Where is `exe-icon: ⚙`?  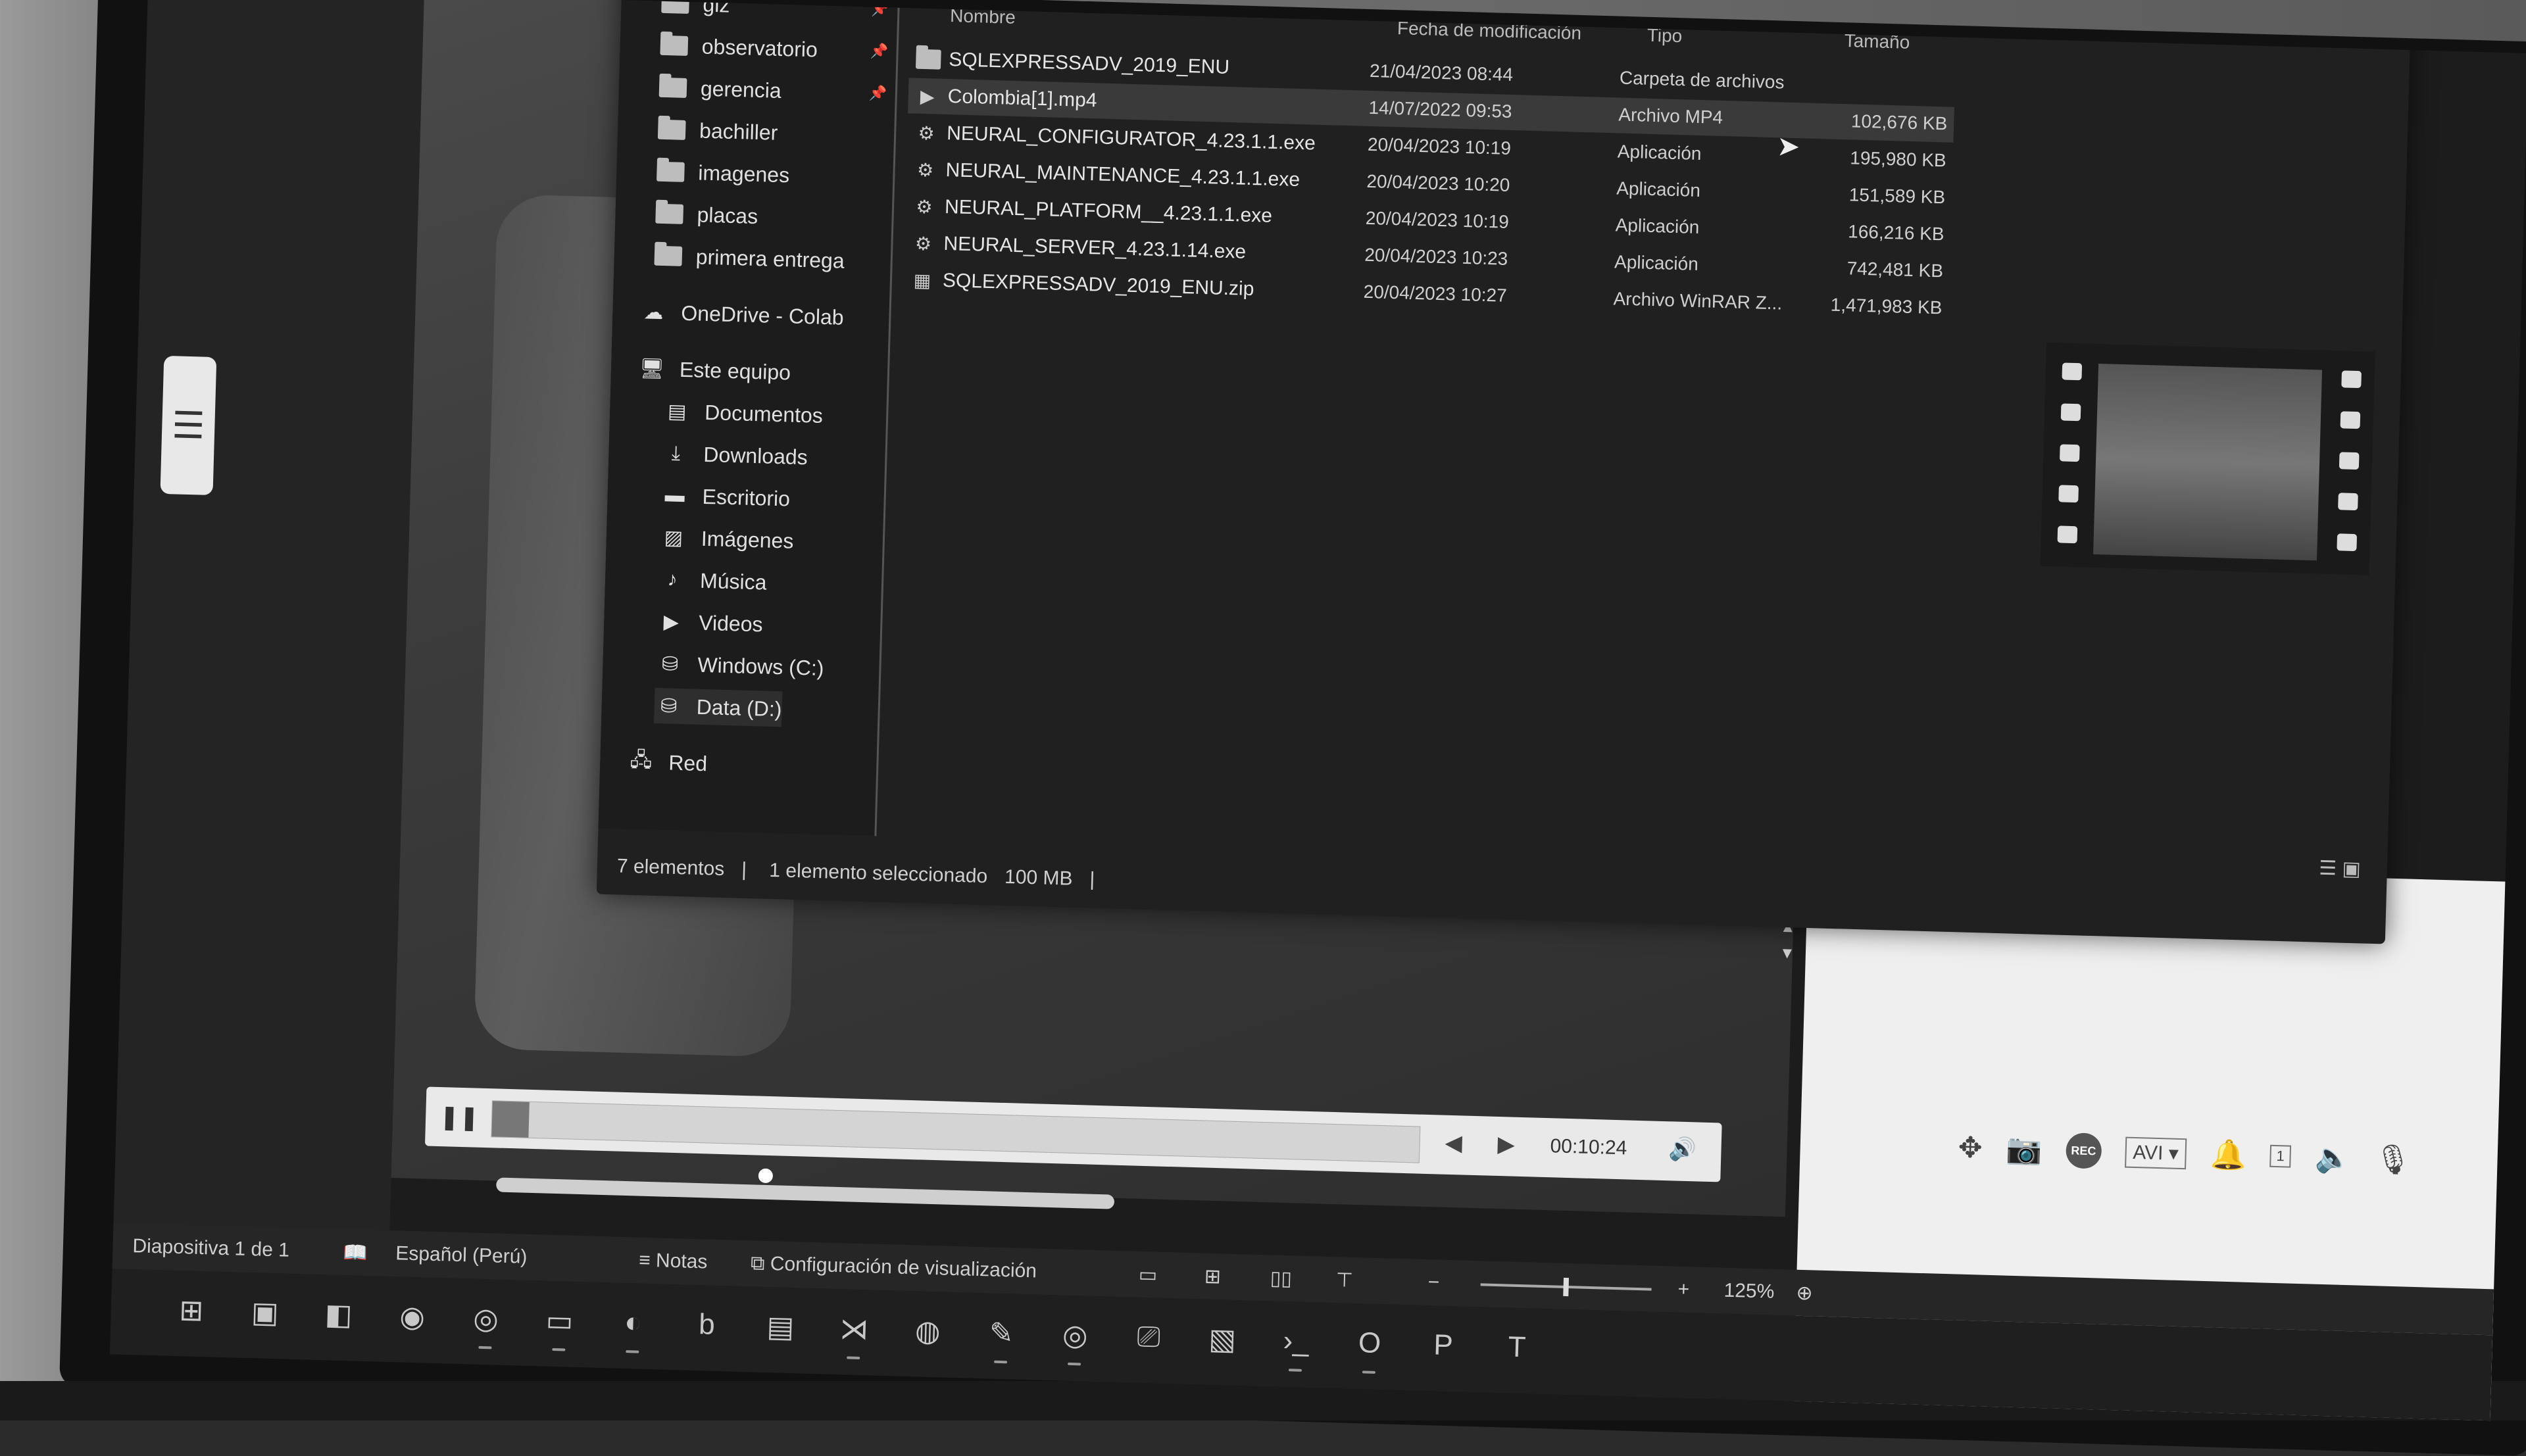 exe-icon: ⚙ is located at coordinates (924, 206).